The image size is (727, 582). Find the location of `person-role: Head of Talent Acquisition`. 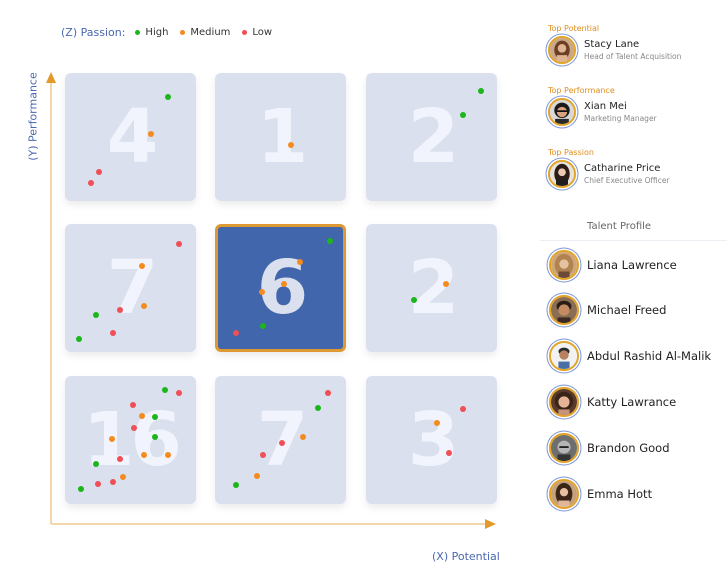

person-role: Head of Talent Acquisition is located at coordinates (633, 56).